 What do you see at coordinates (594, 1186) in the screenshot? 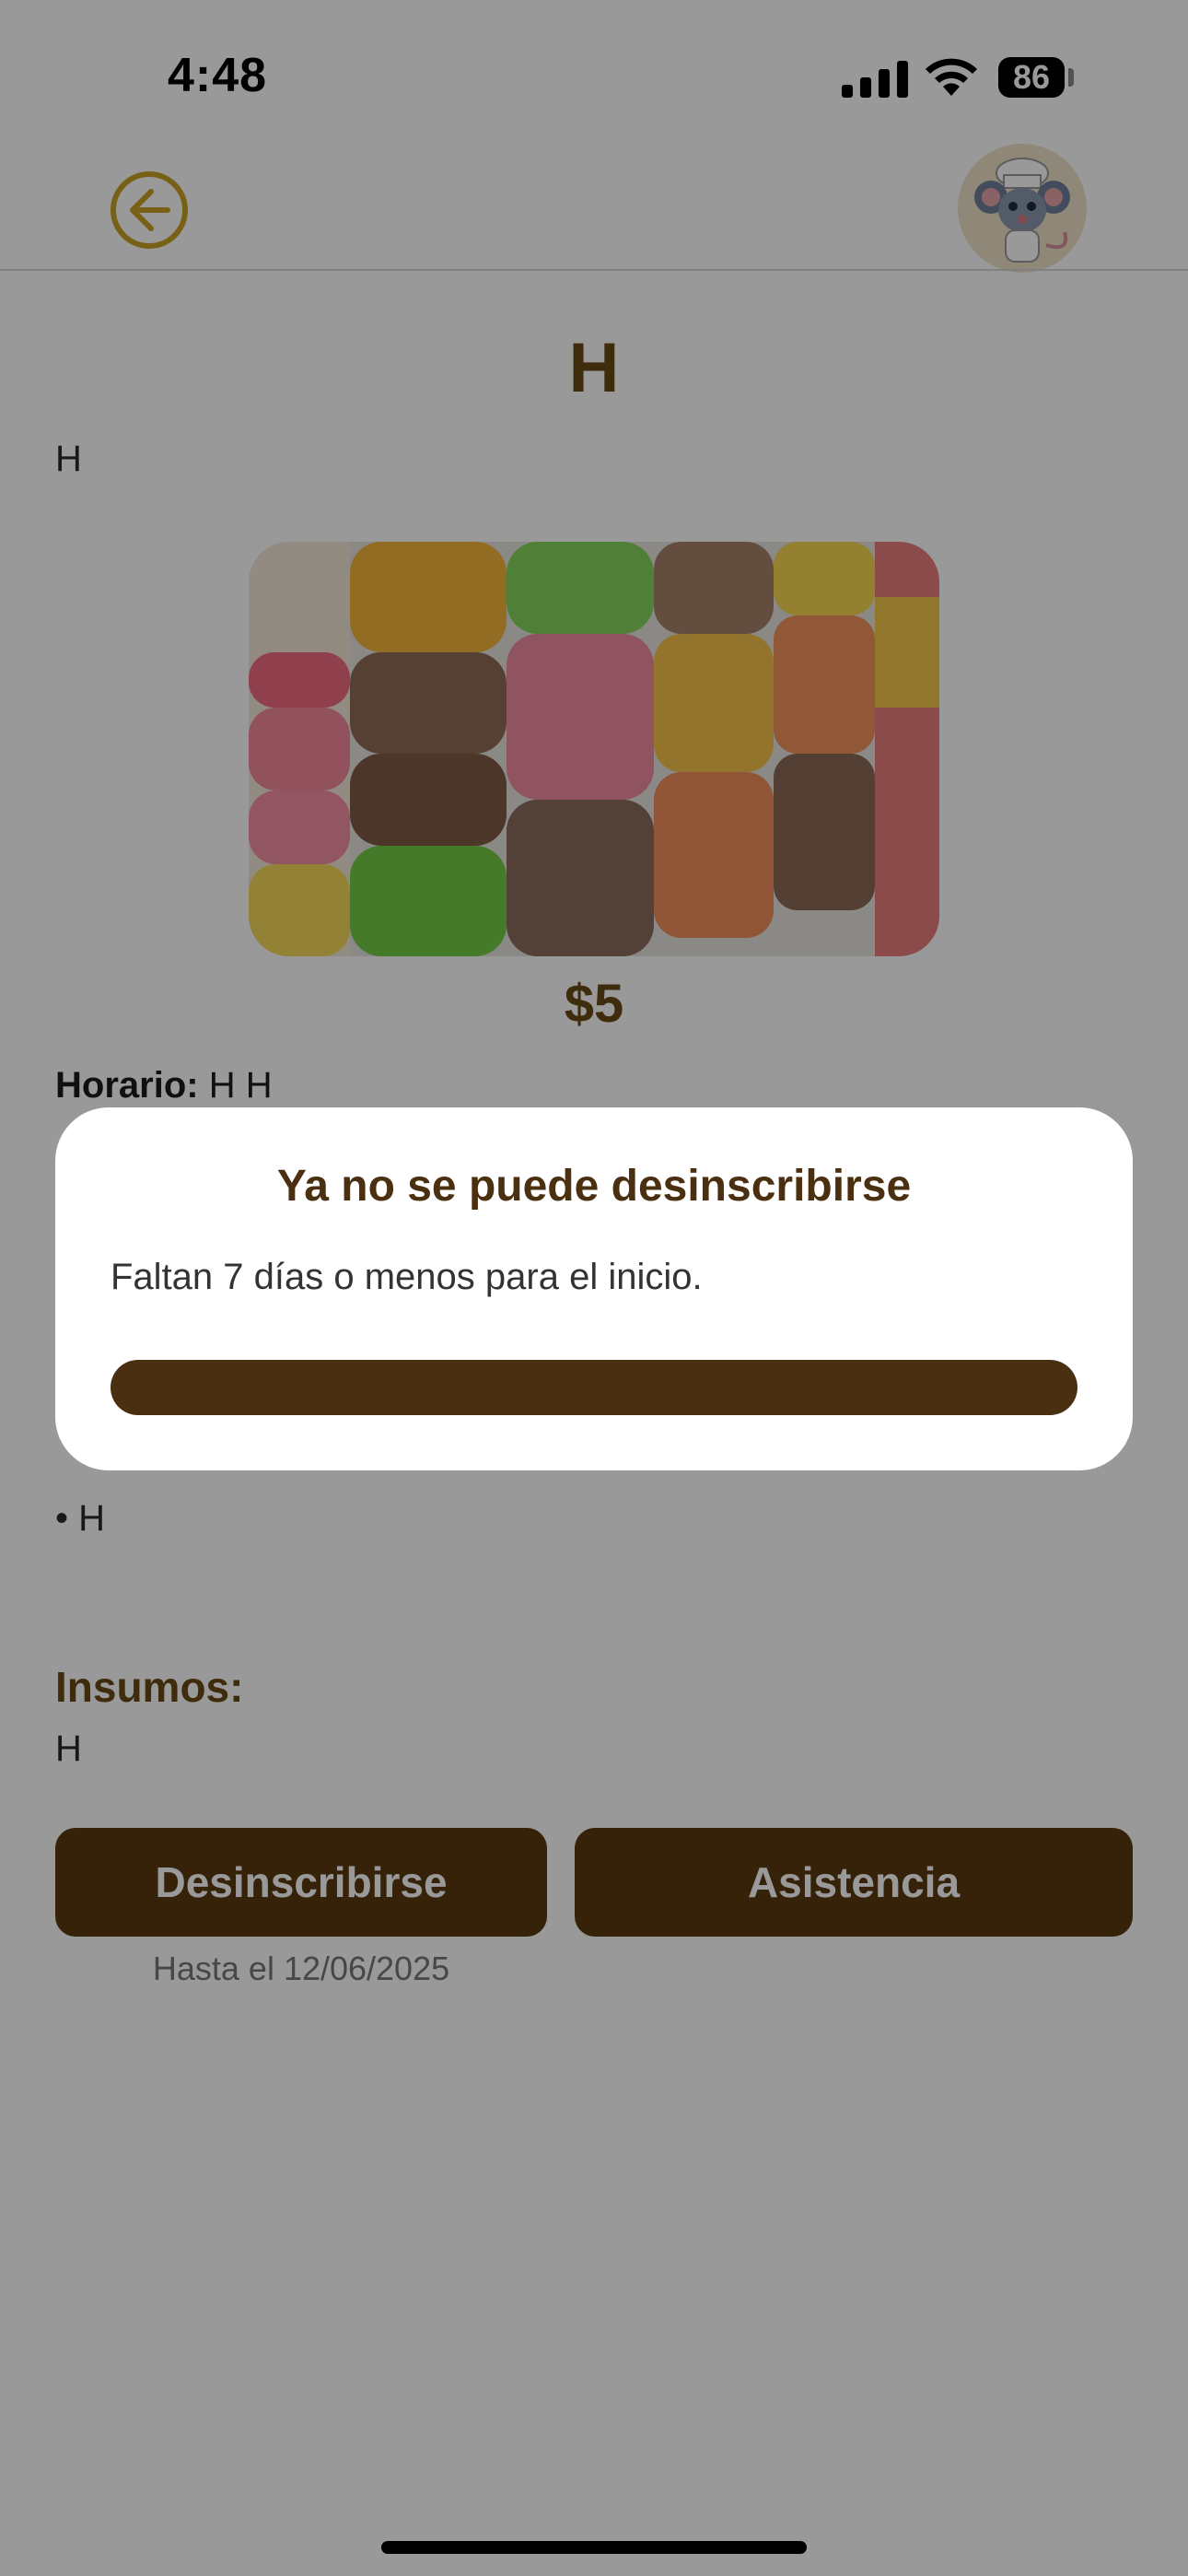
I see `dialog-title: Ya no se puede desinscribirse` at bounding box center [594, 1186].